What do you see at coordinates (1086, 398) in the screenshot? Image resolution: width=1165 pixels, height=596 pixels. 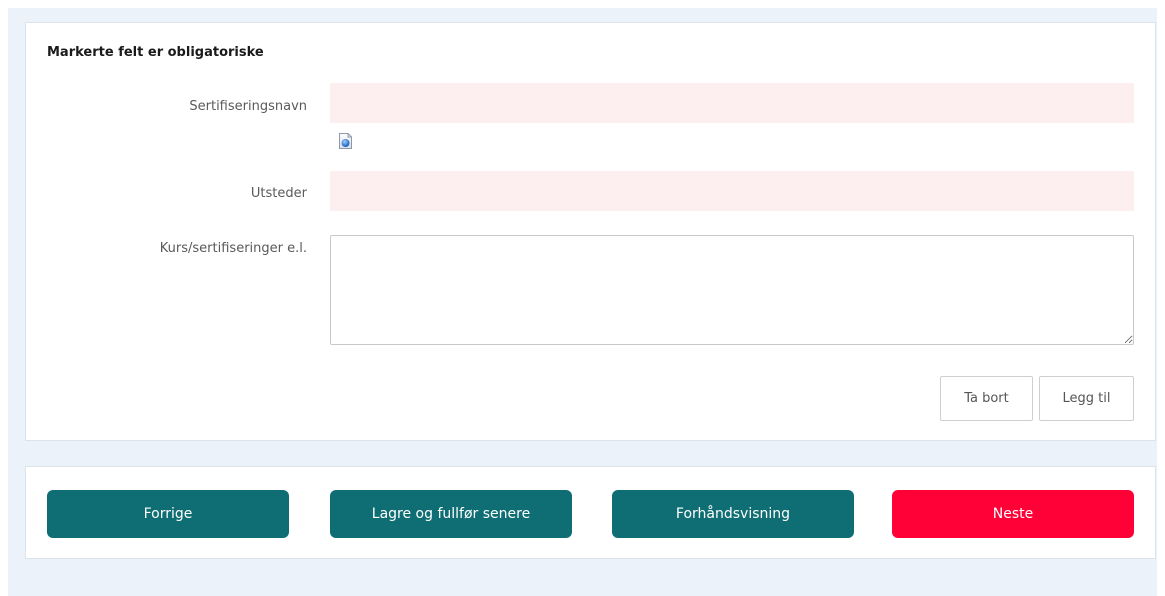 I see `add-button: Legg til` at bounding box center [1086, 398].